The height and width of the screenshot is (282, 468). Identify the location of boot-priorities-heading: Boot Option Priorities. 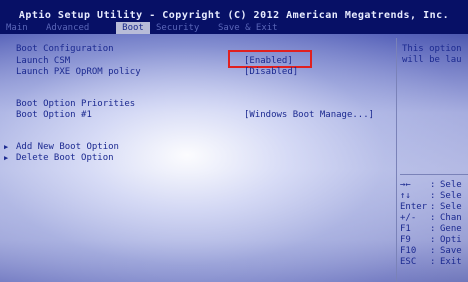
(76, 104).